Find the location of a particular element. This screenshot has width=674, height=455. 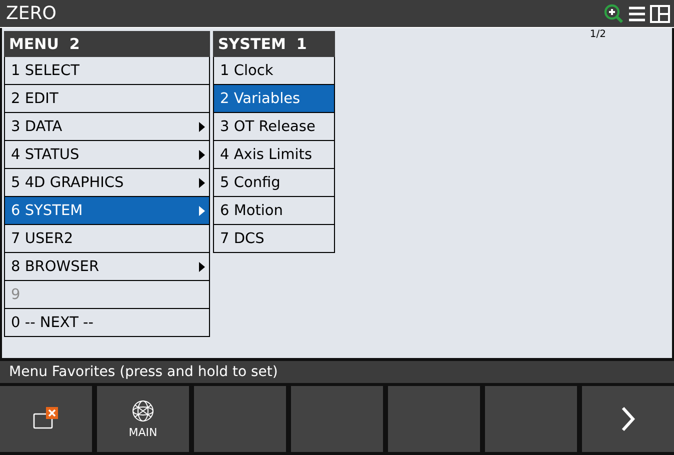

next-button is located at coordinates (628, 419).